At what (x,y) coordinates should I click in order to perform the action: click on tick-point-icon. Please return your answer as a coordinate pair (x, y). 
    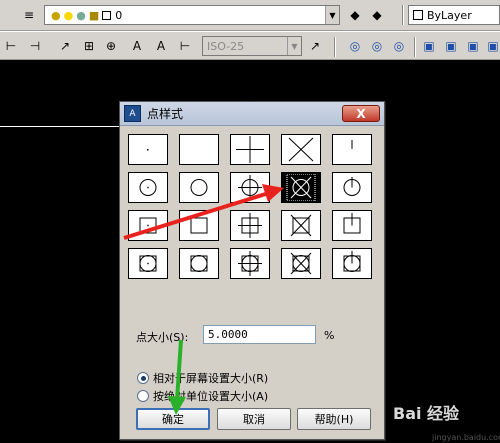
    Looking at the image, I should click on (352, 144).